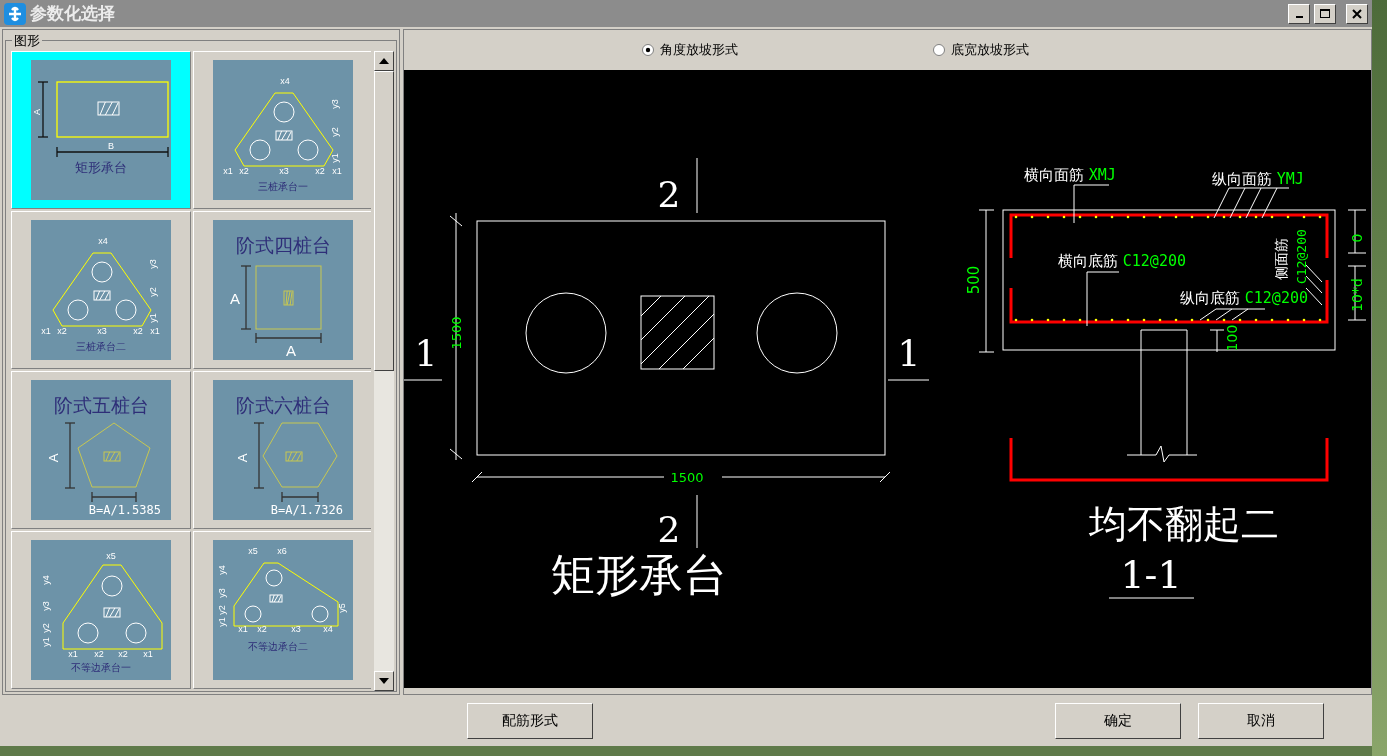  What do you see at coordinates (530, 720) in the screenshot?
I see `dialog-button: 配筋形式` at bounding box center [530, 720].